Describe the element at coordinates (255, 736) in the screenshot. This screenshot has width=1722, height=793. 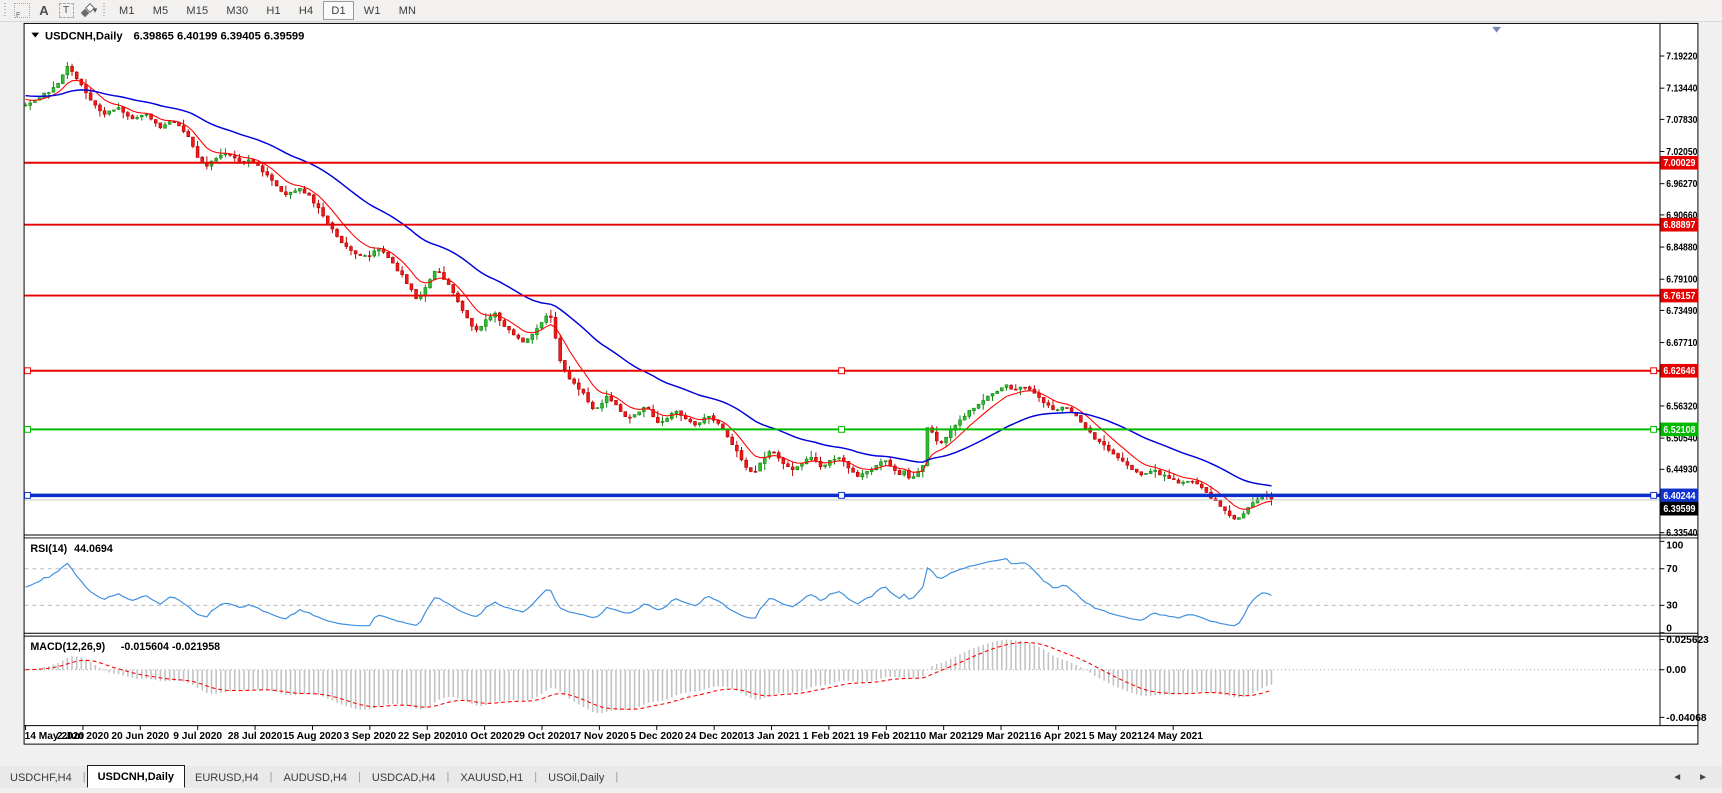
I see `svg-text: 28 Jul 2020` at that location.